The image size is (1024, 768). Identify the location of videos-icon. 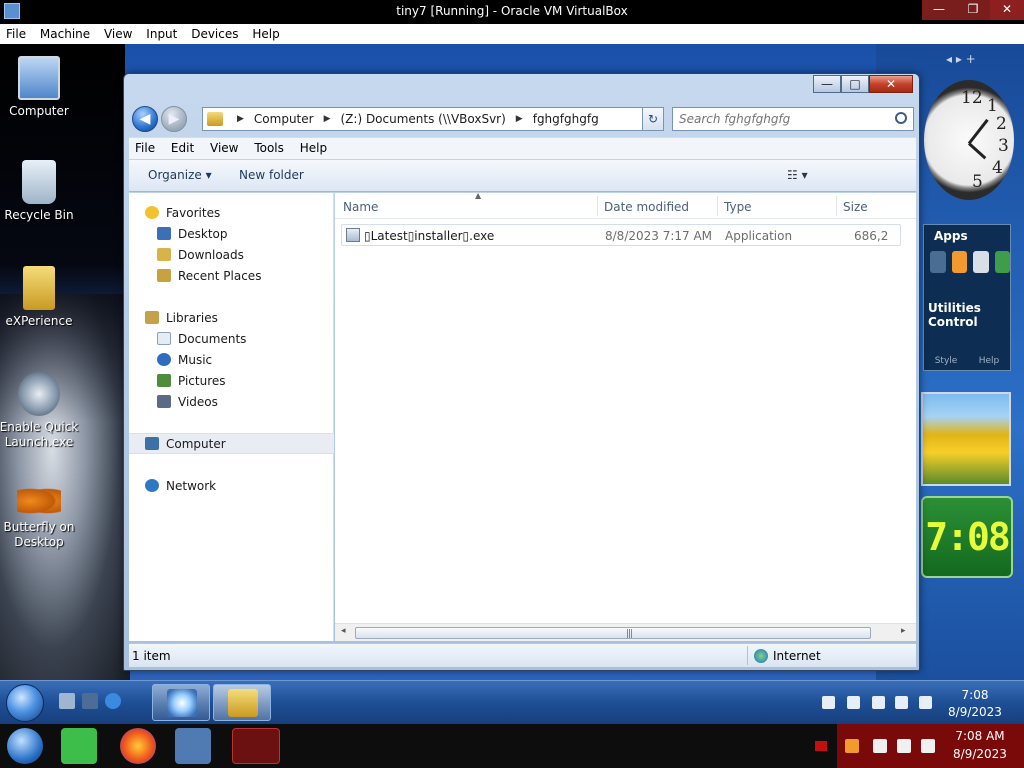
(164, 401).